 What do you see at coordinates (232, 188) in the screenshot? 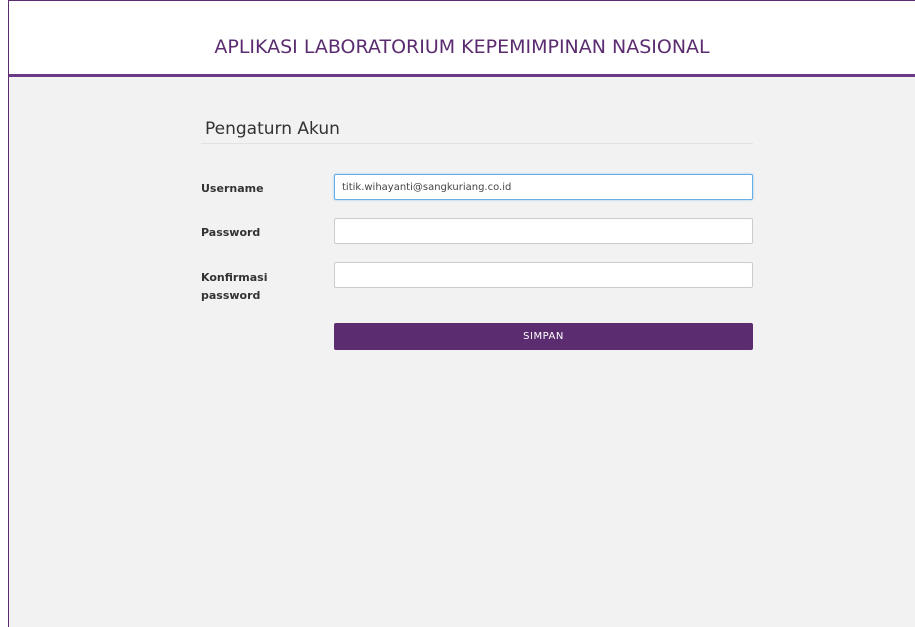
I see `username-label: Username` at bounding box center [232, 188].